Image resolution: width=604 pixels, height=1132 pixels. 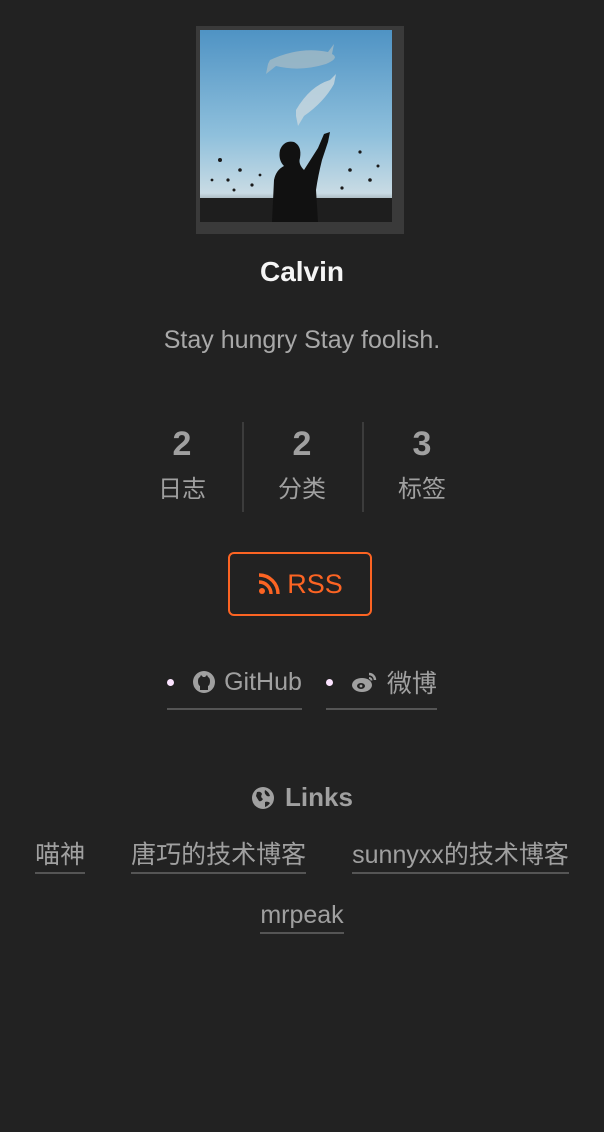 I want to click on stat-categories-count: 2, so click(x=302, y=444).